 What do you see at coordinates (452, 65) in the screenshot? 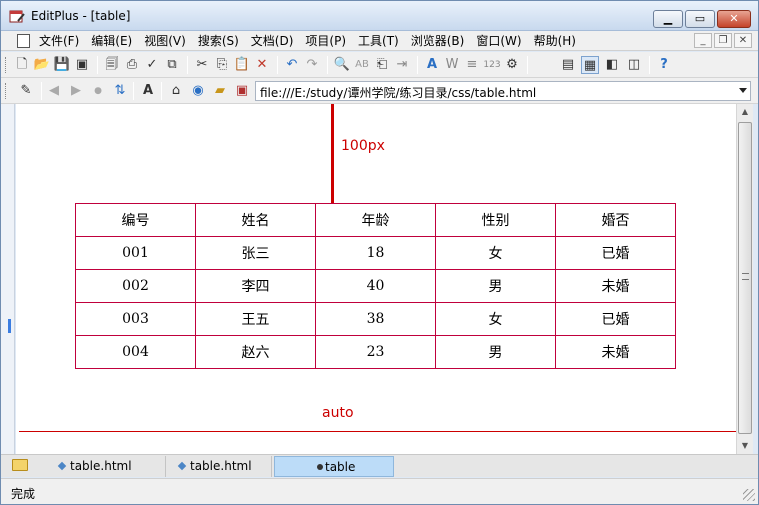
I see `word-wrap-icon: W` at bounding box center [452, 65].